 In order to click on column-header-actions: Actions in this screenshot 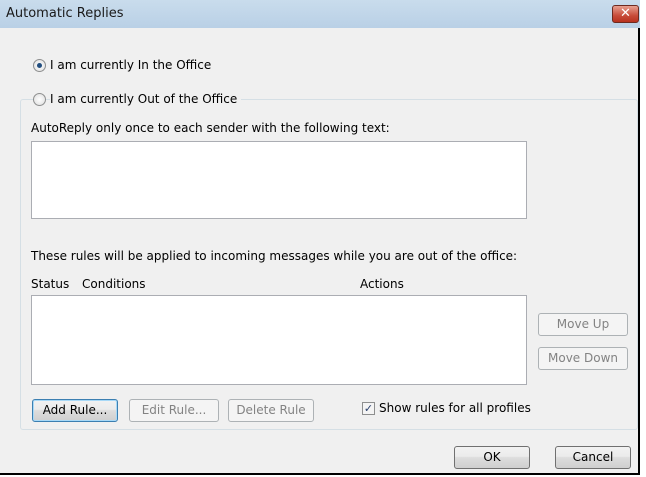, I will do `click(382, 284)`.